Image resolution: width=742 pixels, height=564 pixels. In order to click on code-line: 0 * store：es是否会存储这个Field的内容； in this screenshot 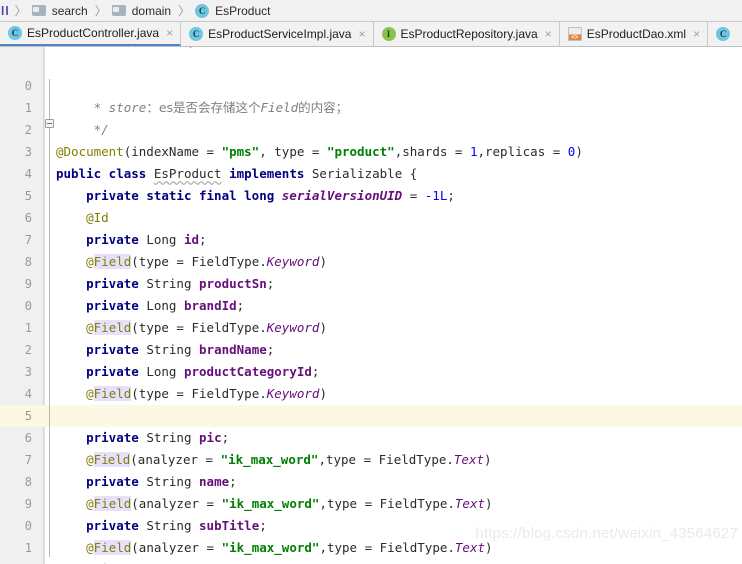, I will do `click(371, 84)`.